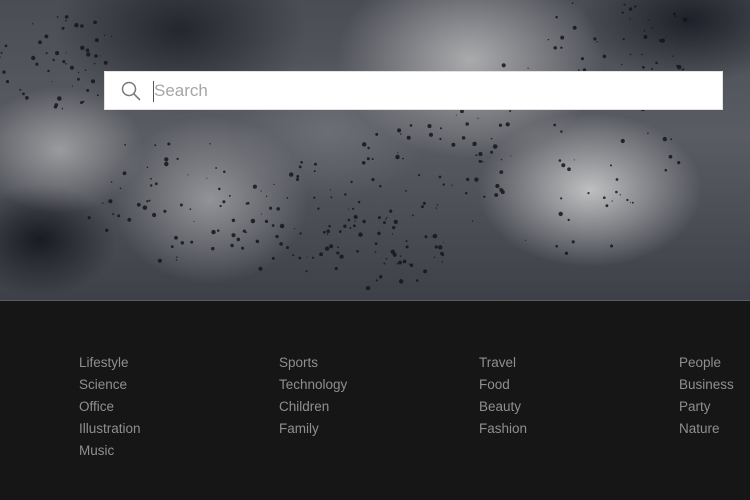 The width and height of the screenshot is (750, 500). What do you see at coordinates (313, 407) in the screenshot?
I see `category-link-children: Children` at bounding box center [313, 407].